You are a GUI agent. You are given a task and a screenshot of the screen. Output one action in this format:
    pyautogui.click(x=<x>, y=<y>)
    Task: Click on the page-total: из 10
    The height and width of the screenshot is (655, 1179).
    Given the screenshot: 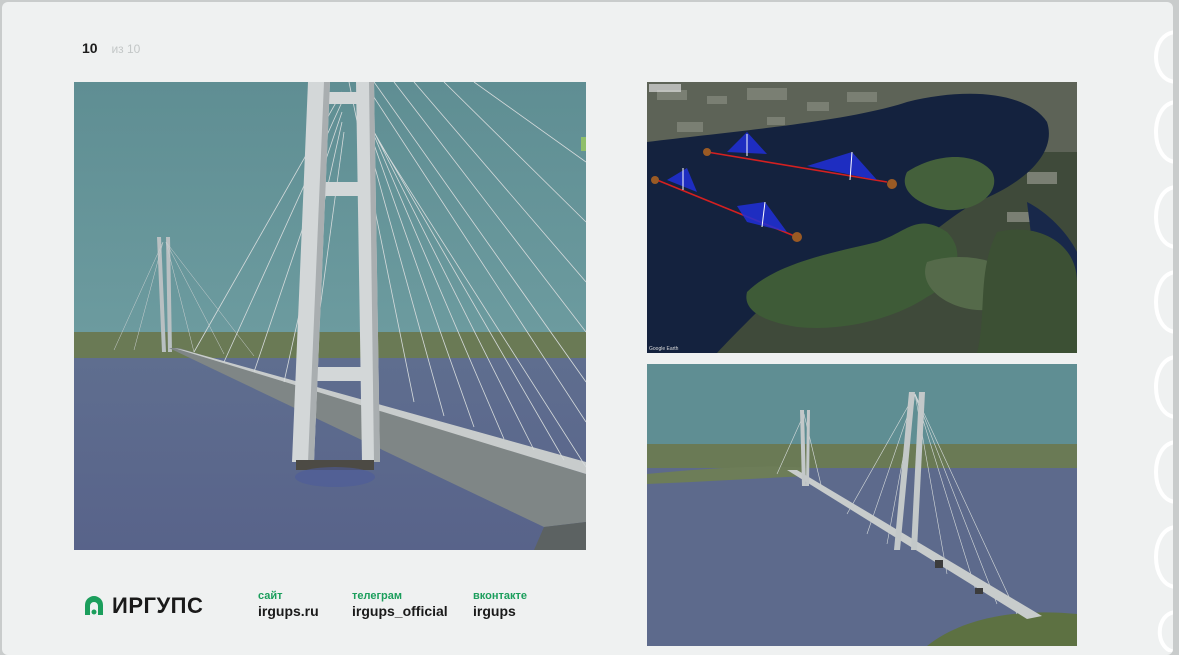 What is the action you would take?
    pyautogui.click(x=126, y=49)
    